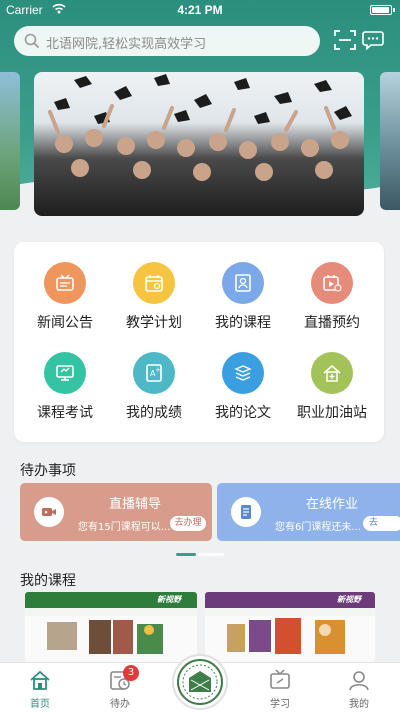 Image resolution: width=400 pixels, height=712 pixels. Describe the element at coordinates (331, 504) in the screenshot. I see `todo-card-title: 在线作业` at that location.